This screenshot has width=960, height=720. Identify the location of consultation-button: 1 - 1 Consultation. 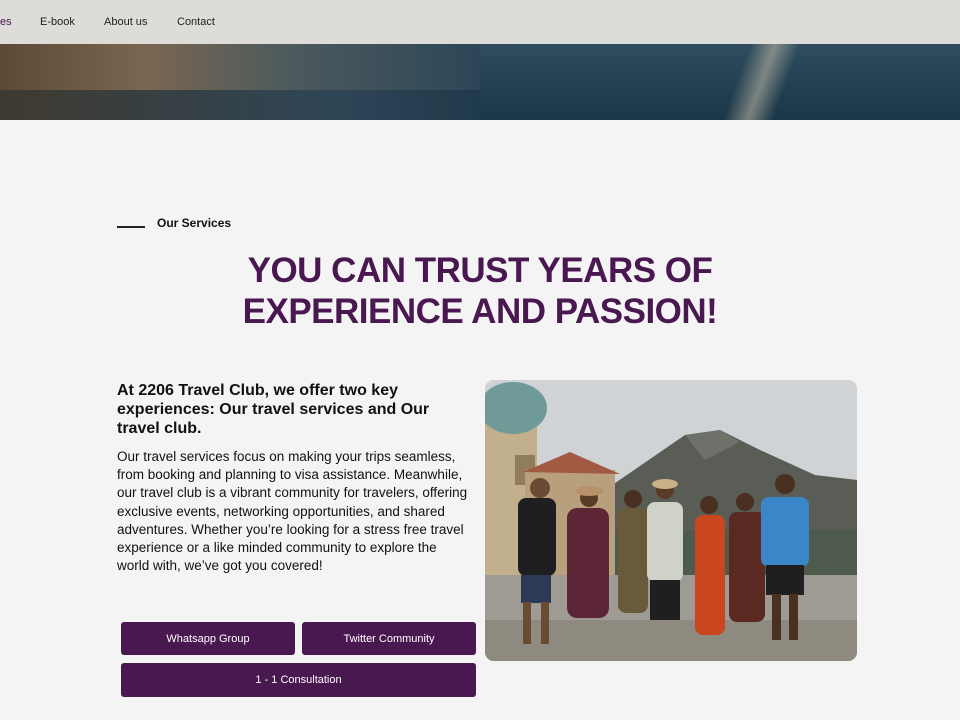
(298, 680).